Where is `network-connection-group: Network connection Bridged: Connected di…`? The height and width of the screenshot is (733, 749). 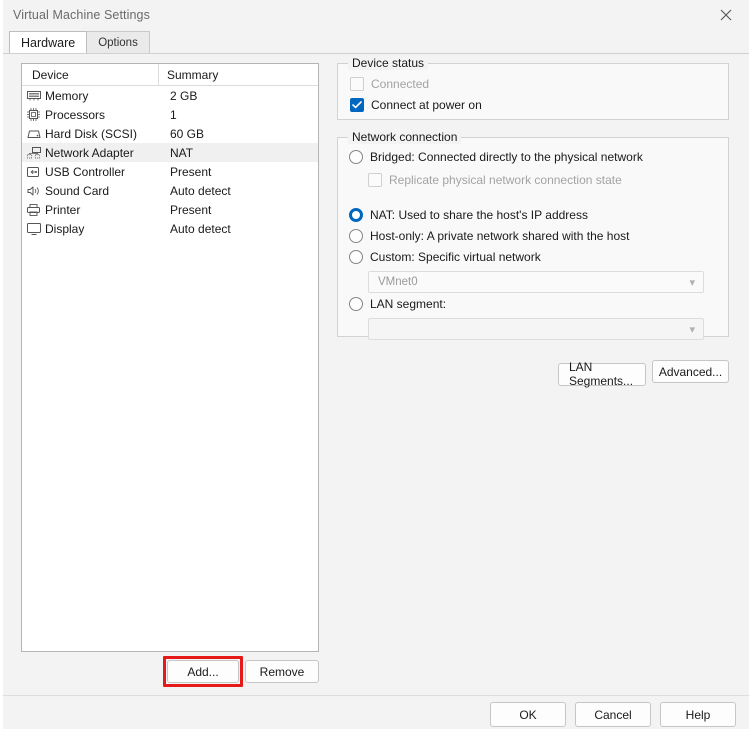
network-connection-group: Network connection Bridged: Connected di… is located at coordinates (533, 235).